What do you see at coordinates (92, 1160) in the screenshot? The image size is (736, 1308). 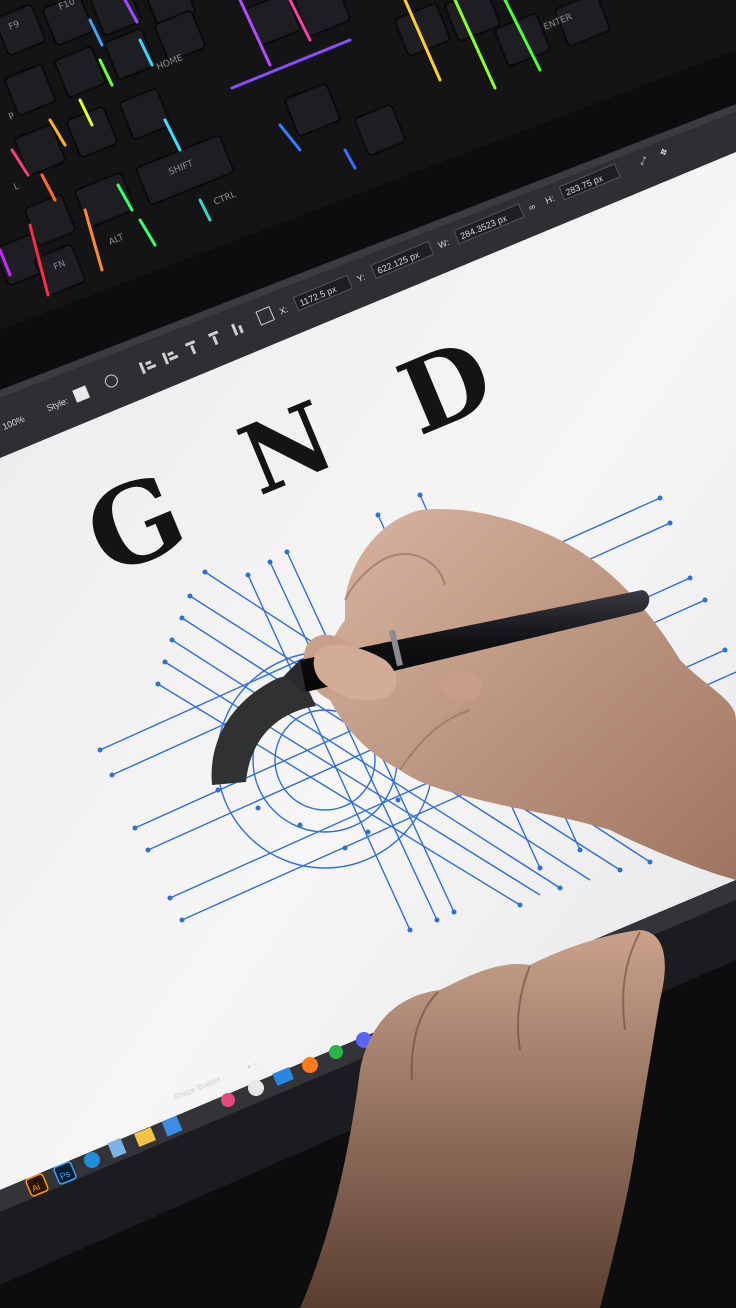 I see `edge-icon` at bounding box center [92, 1160].